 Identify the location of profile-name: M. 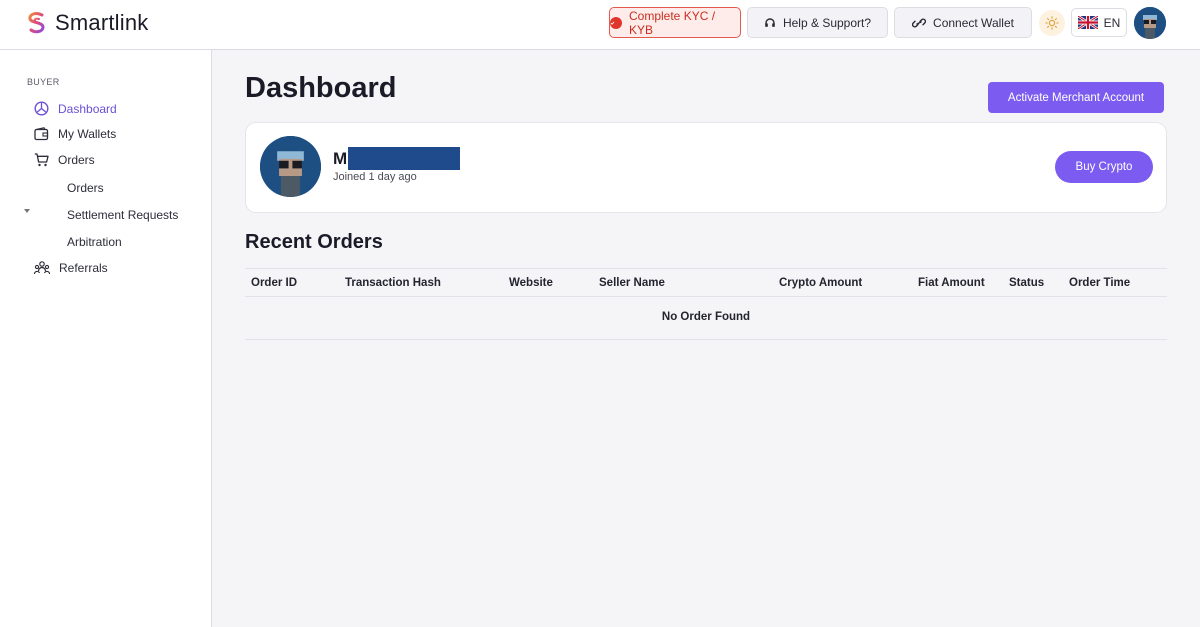
(397, 158).